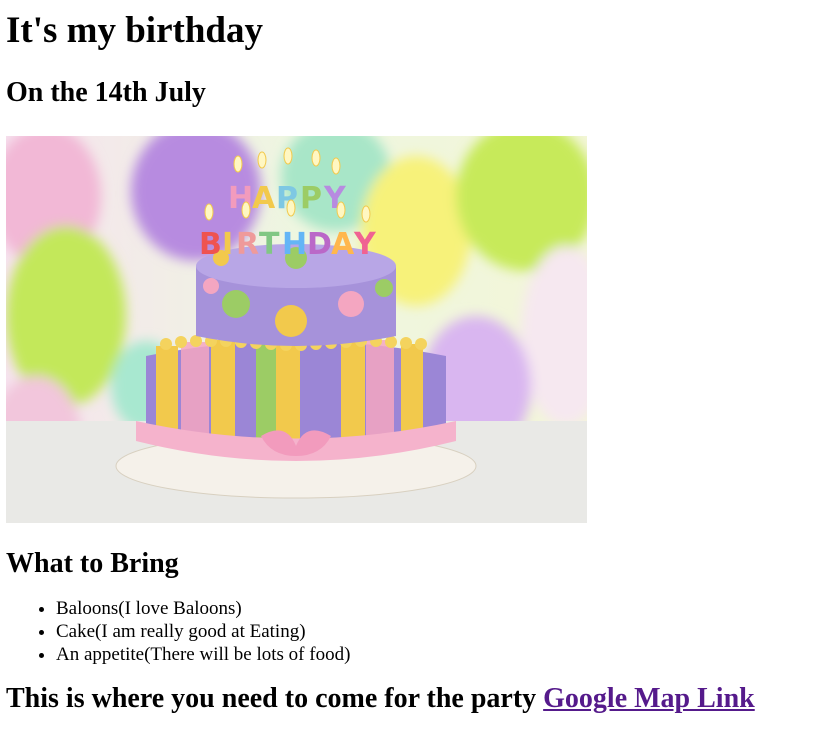 This screenshot has width=819, height=745. Describe the element at coordinates (247, 244) in the screenshot. I see `svg-text: R` at that location.